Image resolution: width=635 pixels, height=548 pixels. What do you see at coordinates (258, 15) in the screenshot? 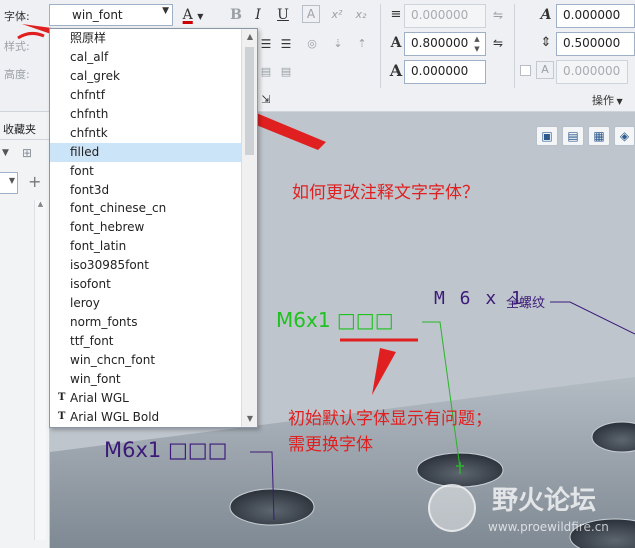
I see `italic-button: I` at bounding box center [258, 15].